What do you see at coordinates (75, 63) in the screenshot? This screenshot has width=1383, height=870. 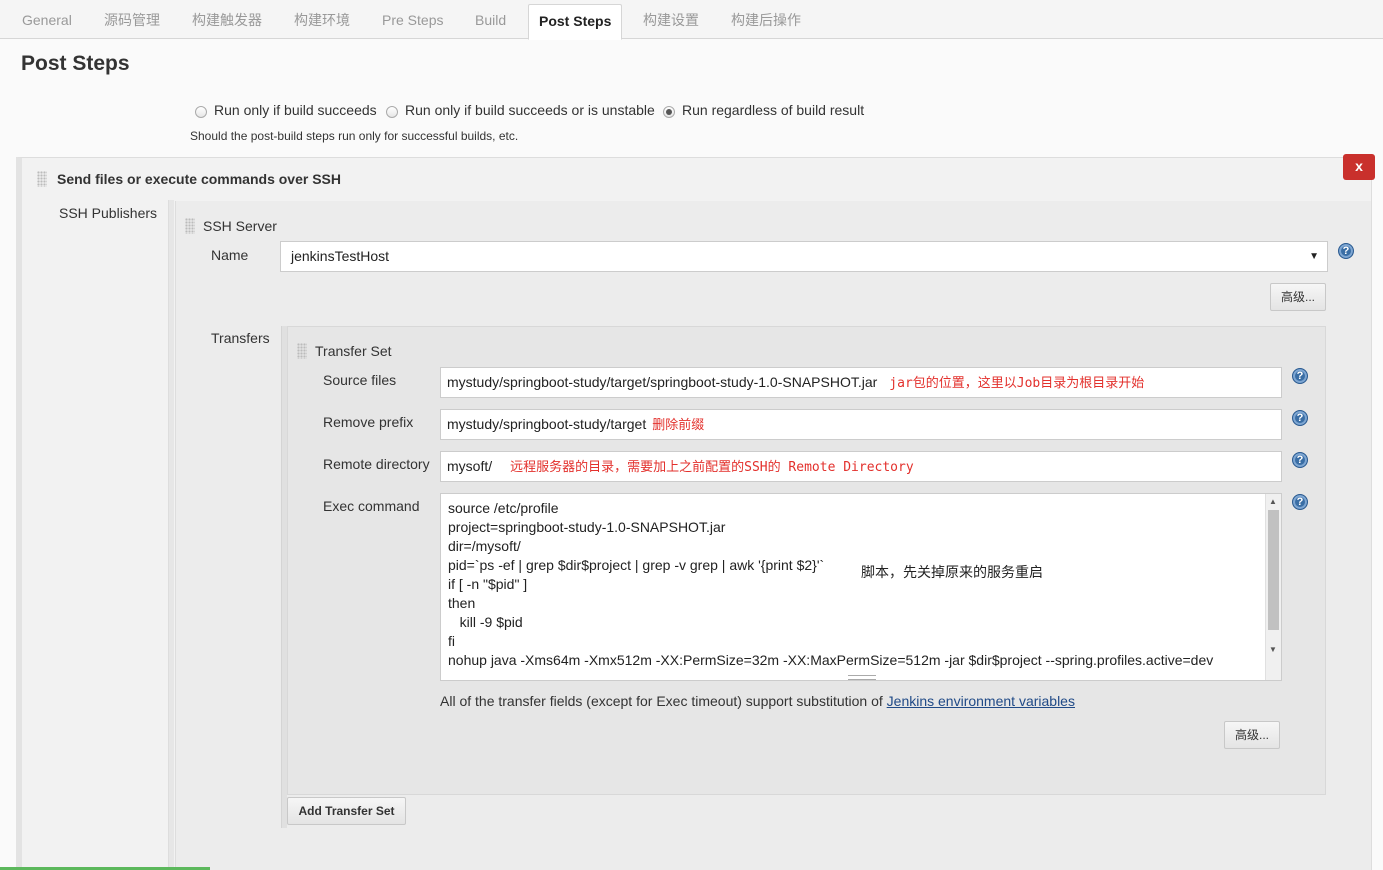 I see `section-title: Post Steps` at bounding box center [75, 63].